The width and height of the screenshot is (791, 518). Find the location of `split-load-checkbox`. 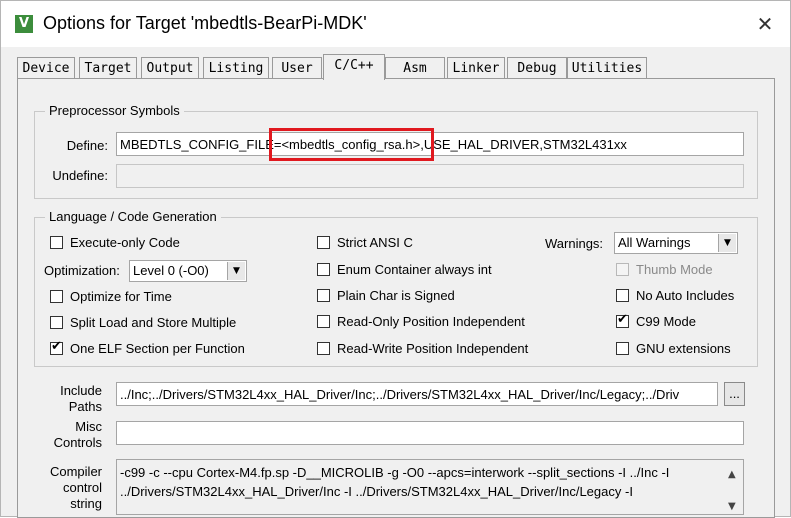

split-load-checkbox is located at coordinates (56, 322).